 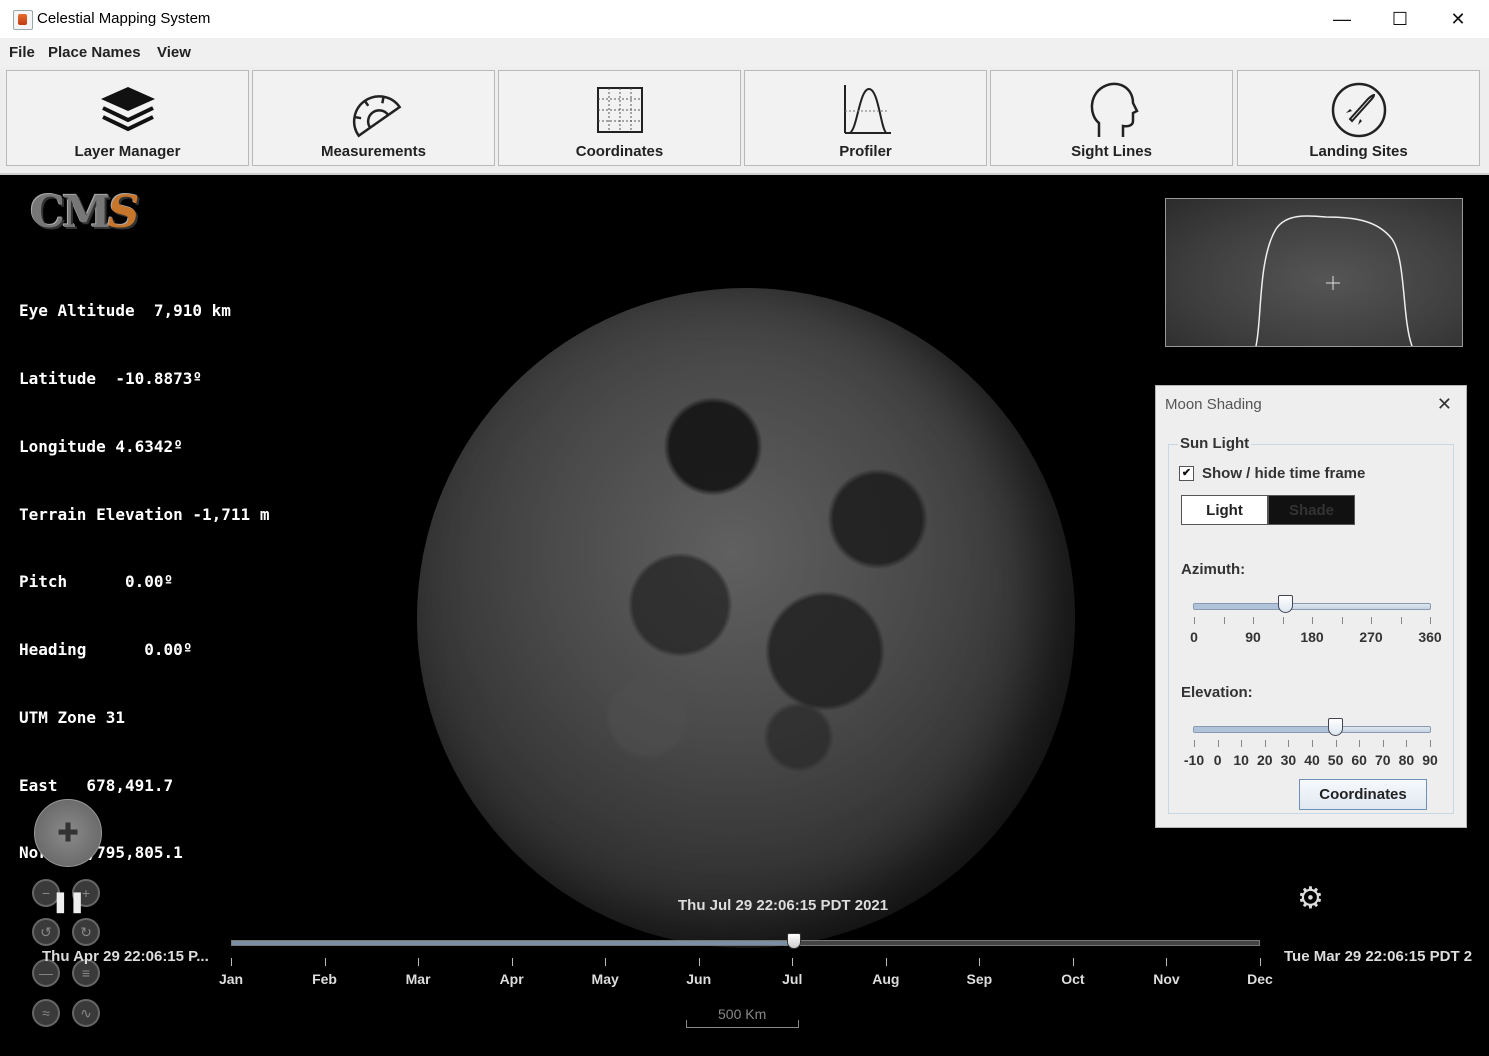 What do you see at coordinates (865, 118) in the screenshot?
I see `profiler-button: Profiler` at bounding box center [865, 118].